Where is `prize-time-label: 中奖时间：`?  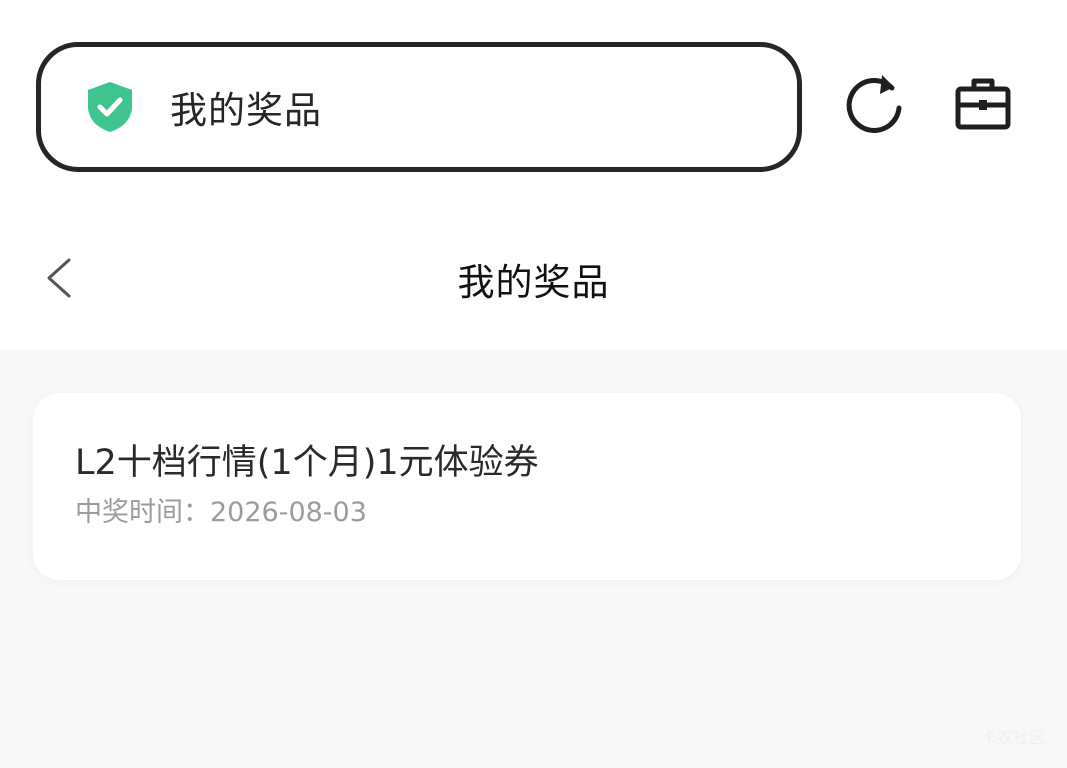 prize-time-label: 中奖时间： is located at coordinates (142, 512).